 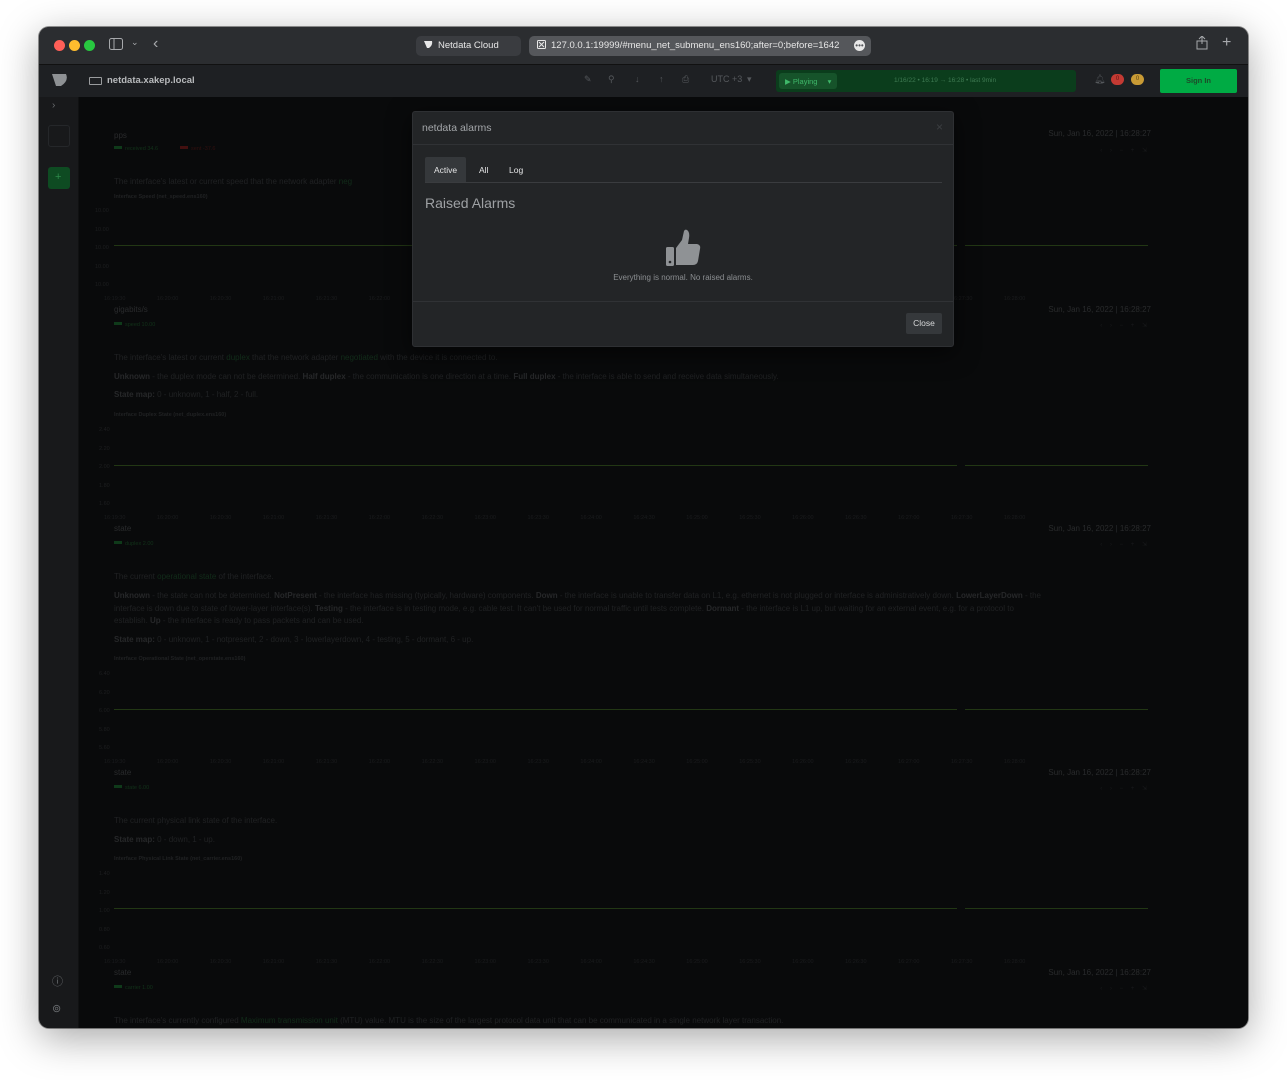 I want to click on add-space-button: +, so click(x=59, y=178).